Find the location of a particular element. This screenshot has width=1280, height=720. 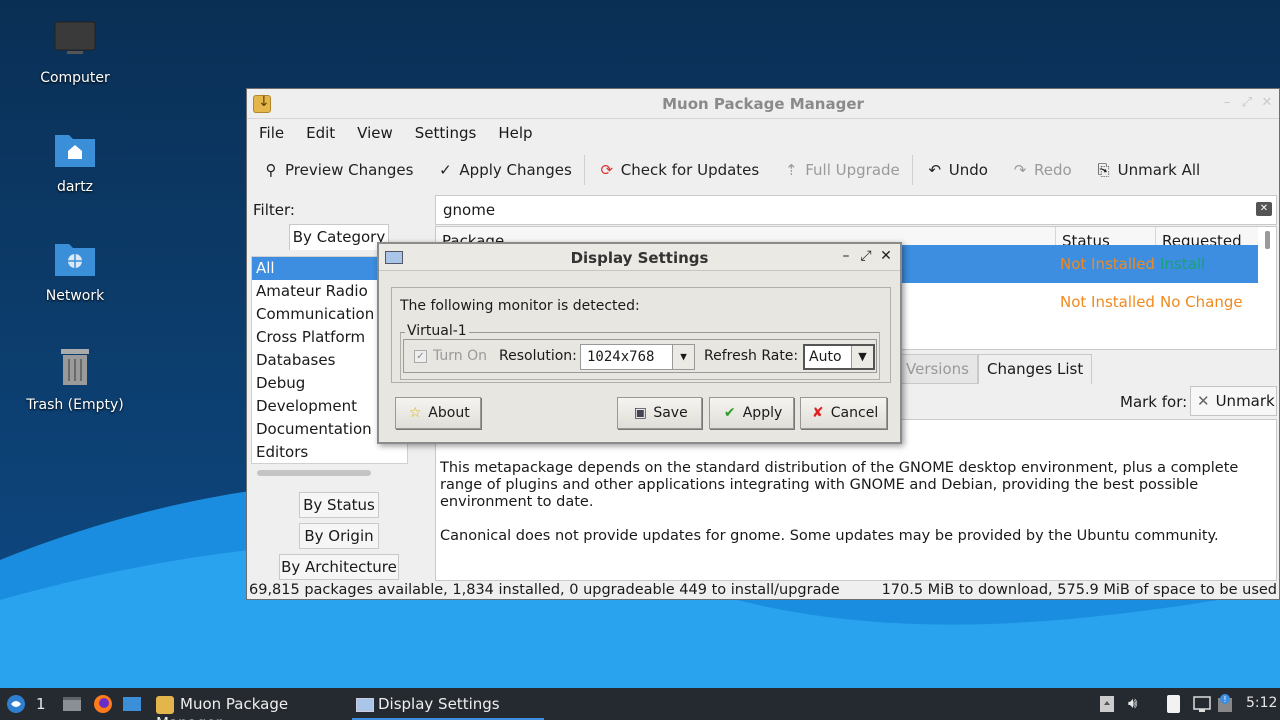

redo-label: Redo is located at coordinates (1052, 170).